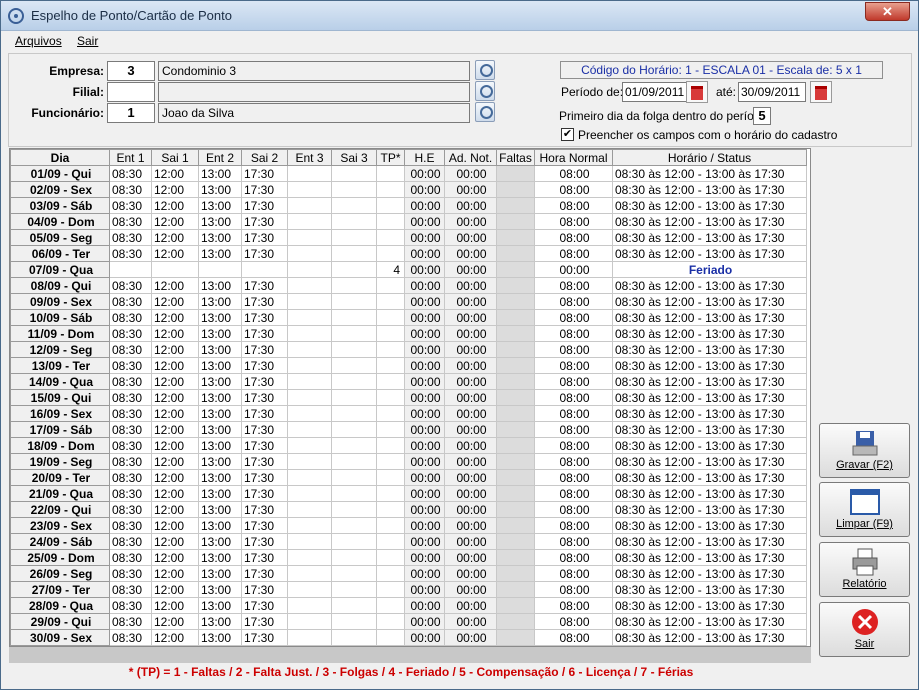  I want to click on funcionario-code-field: 1, so click(131, 113).